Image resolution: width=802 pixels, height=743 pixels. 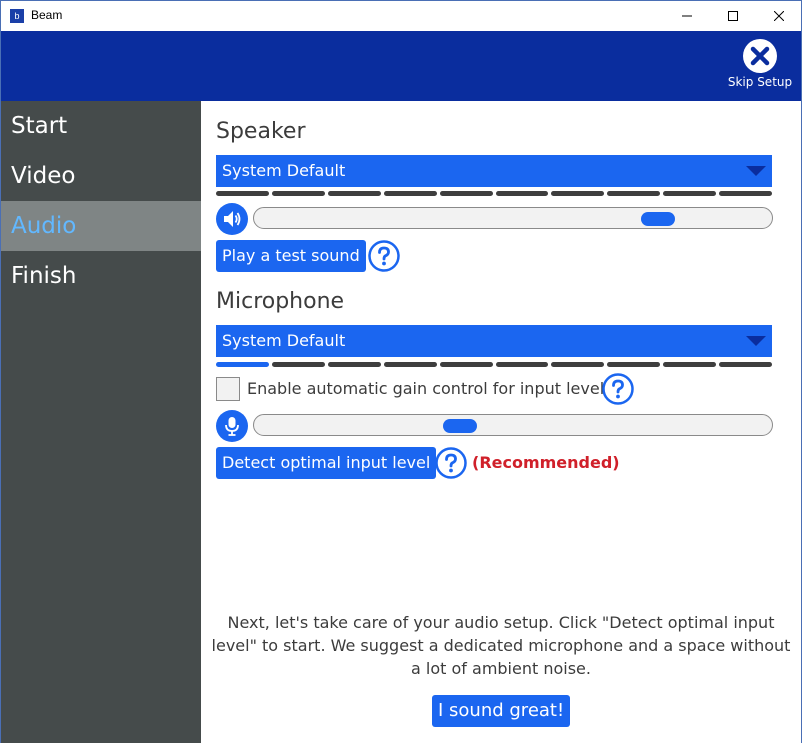 I want to click on detect-input-level-button: Detect optimal input level, so click(x=326, y=463).